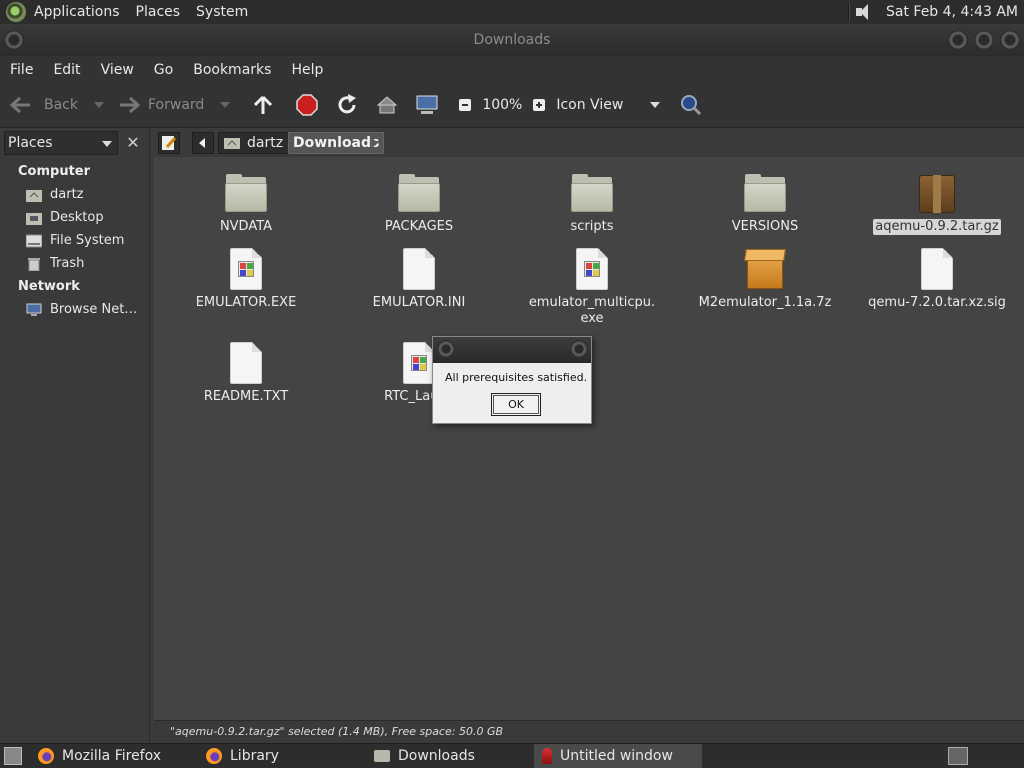  I want to click on file-item-readme: README.TXT, so click(246, 373).